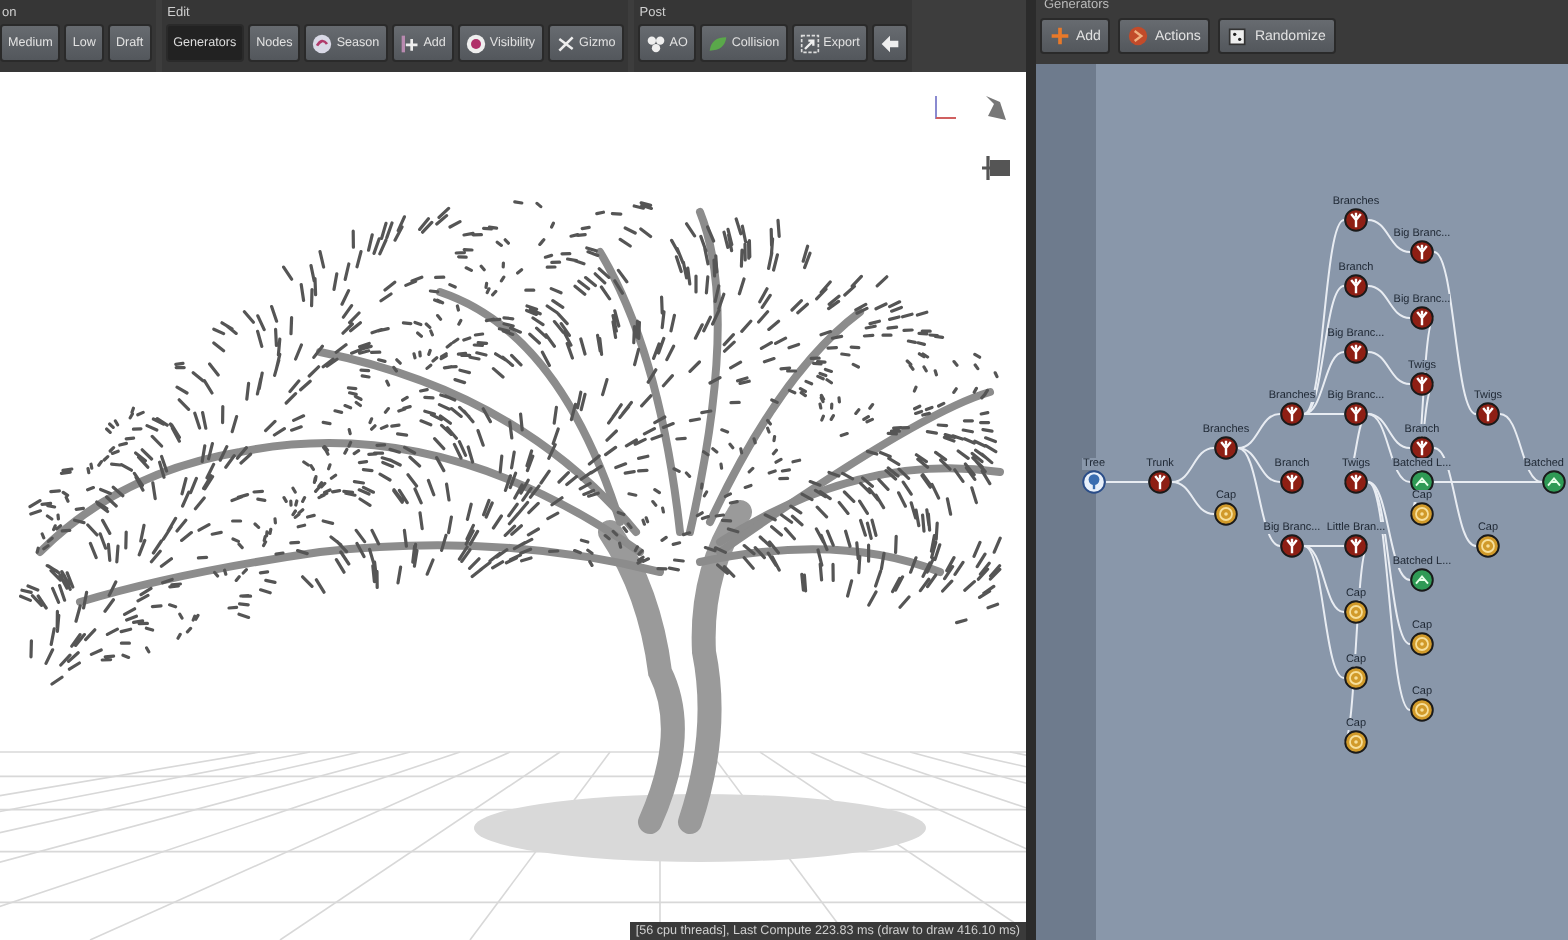 Image resolution: width=1568 pixels, height=940 pixels. I want to click on gizmo-icon, so click(565, 43).